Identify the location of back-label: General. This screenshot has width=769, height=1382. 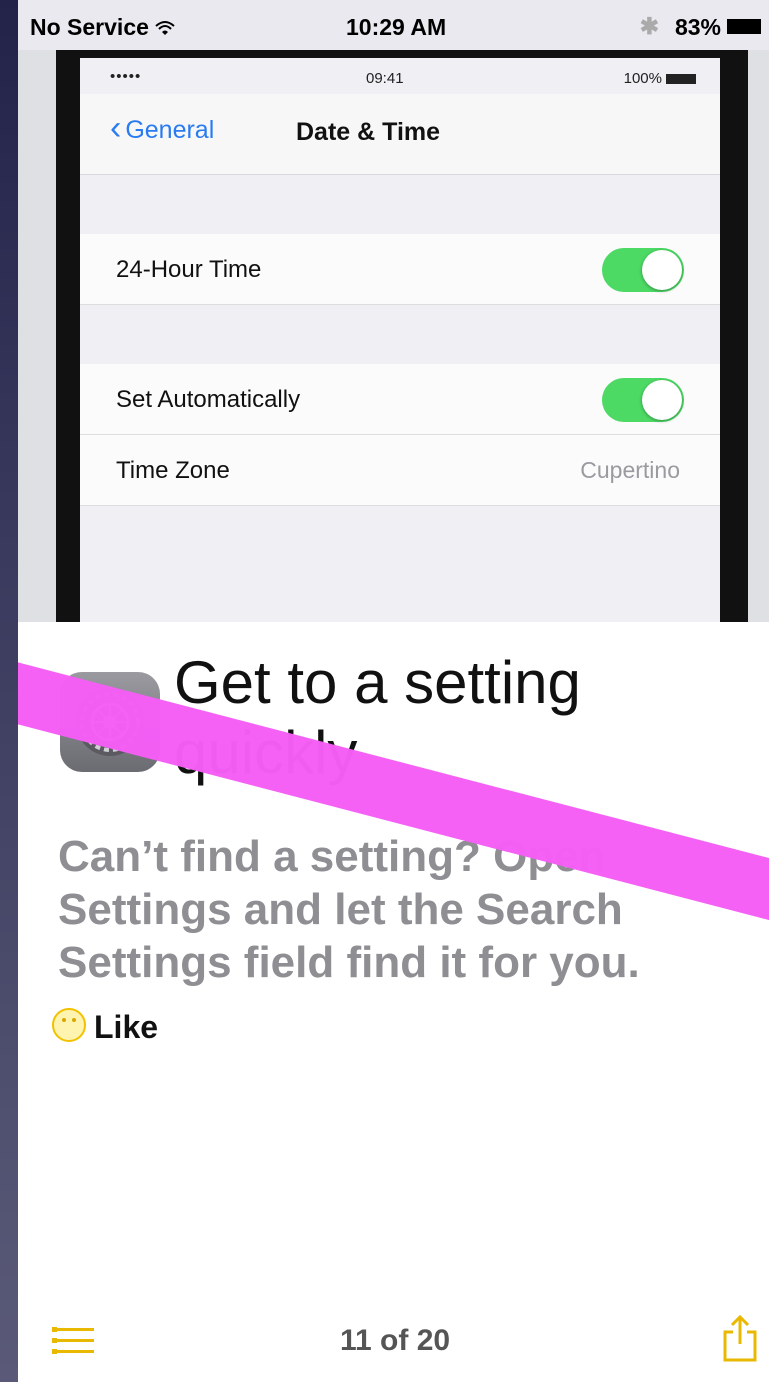
(170, 130).